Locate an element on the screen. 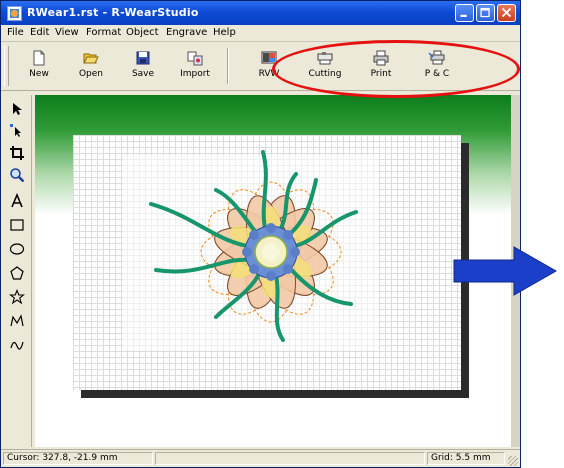  text-tool is located at coordinates (17, 201).